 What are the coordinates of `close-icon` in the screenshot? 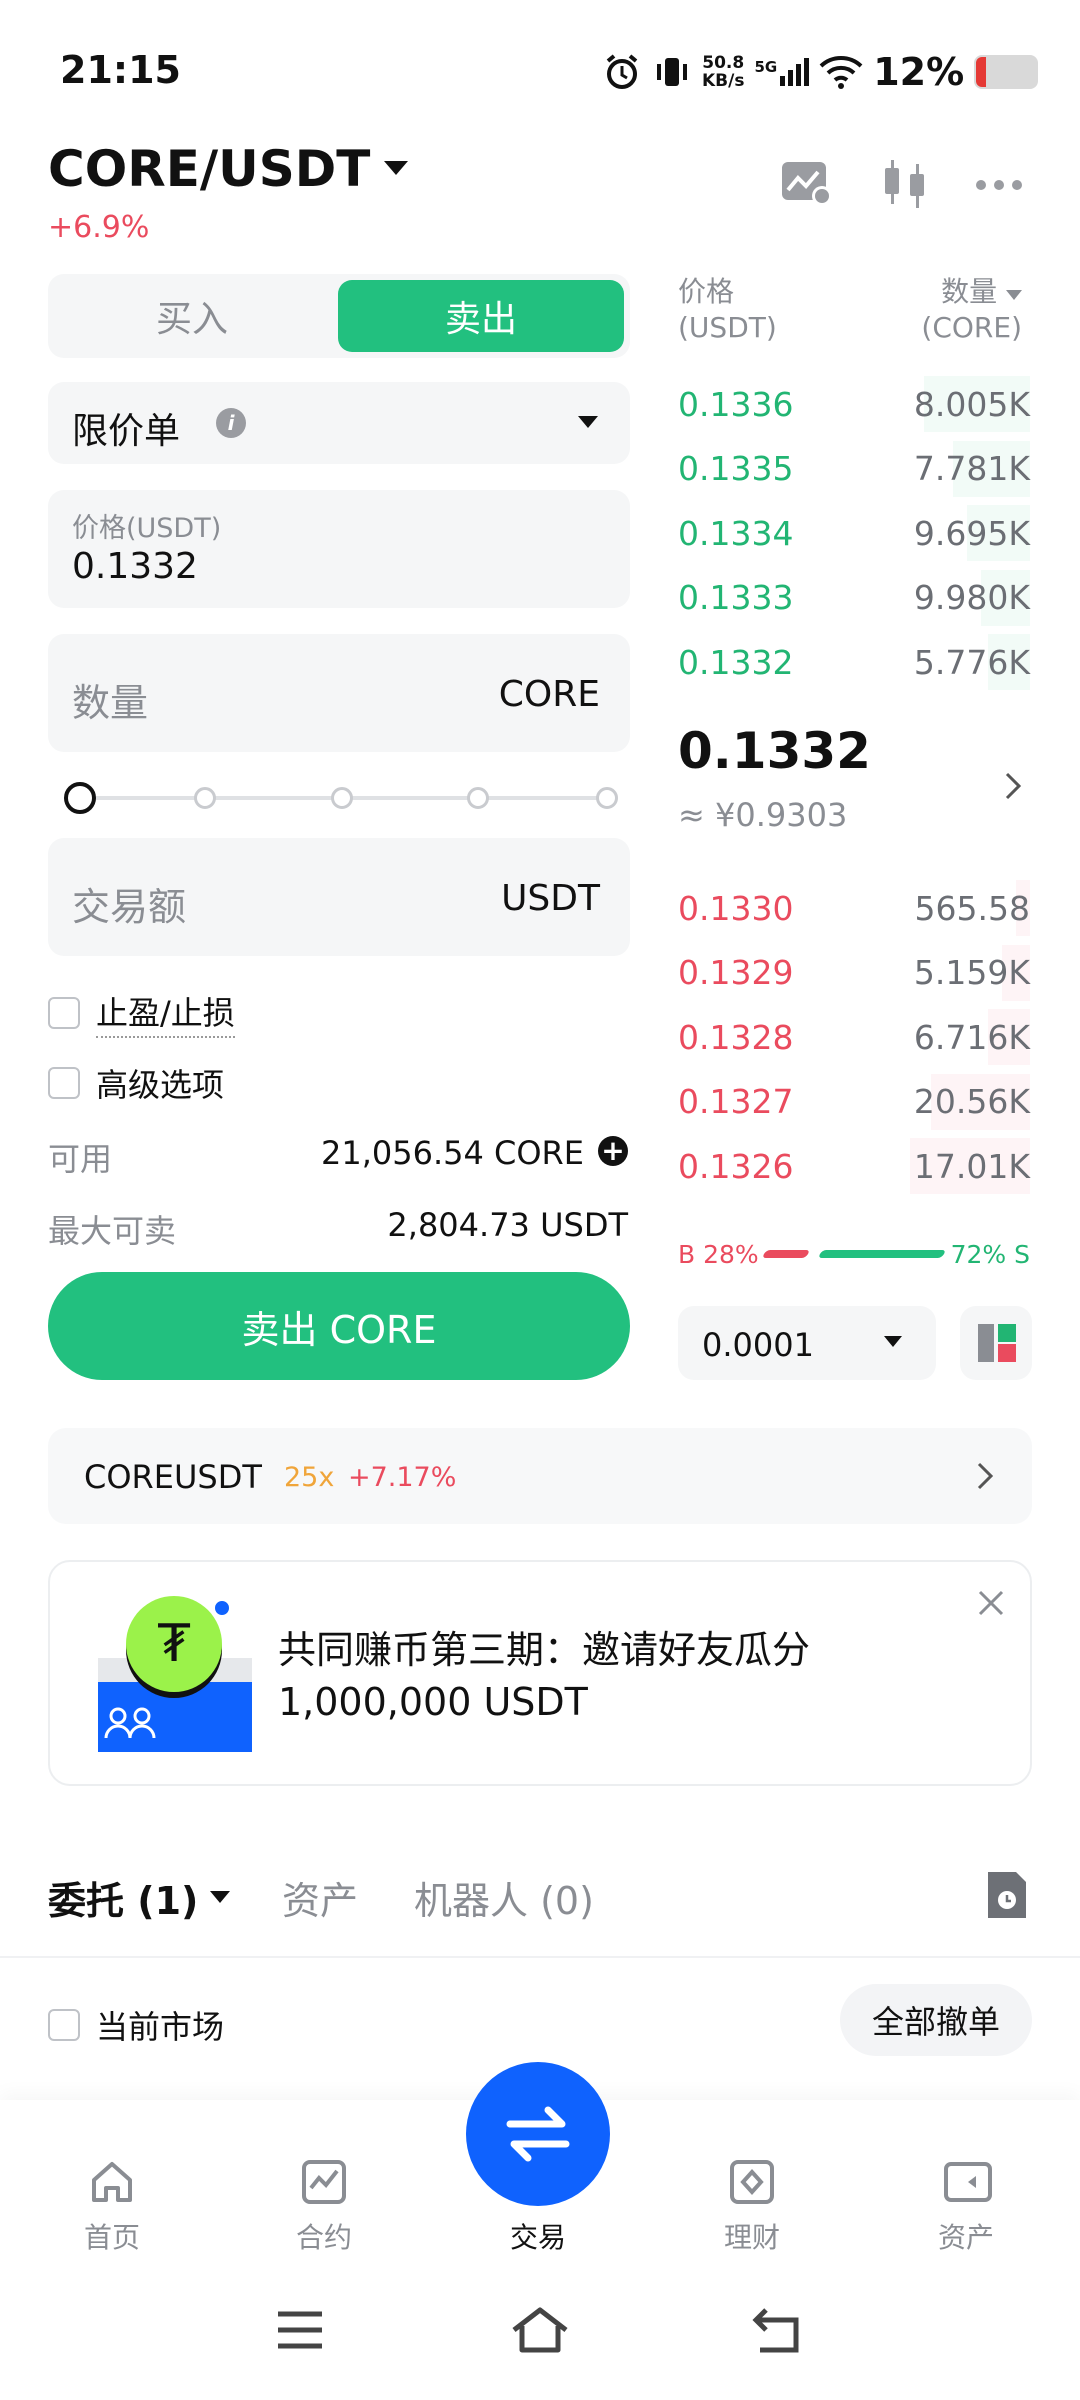 It's located at (991, 1603).